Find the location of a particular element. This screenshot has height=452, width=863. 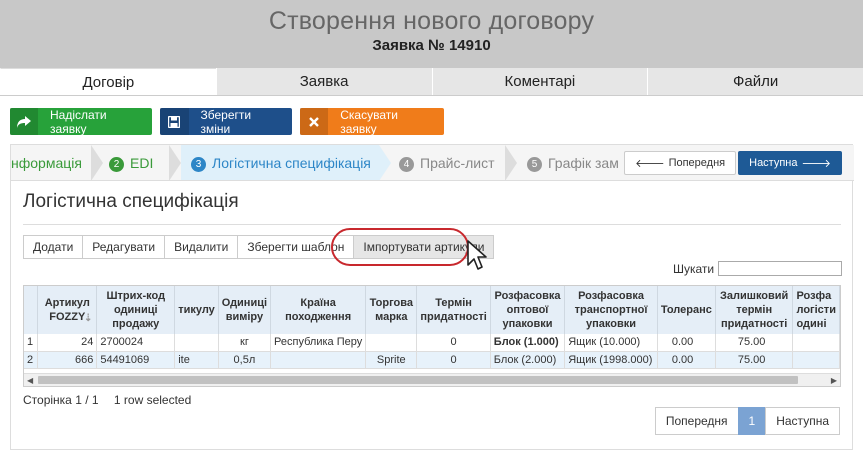

send-request-button: Надіслати заявку is located at coordinates (81, 121).